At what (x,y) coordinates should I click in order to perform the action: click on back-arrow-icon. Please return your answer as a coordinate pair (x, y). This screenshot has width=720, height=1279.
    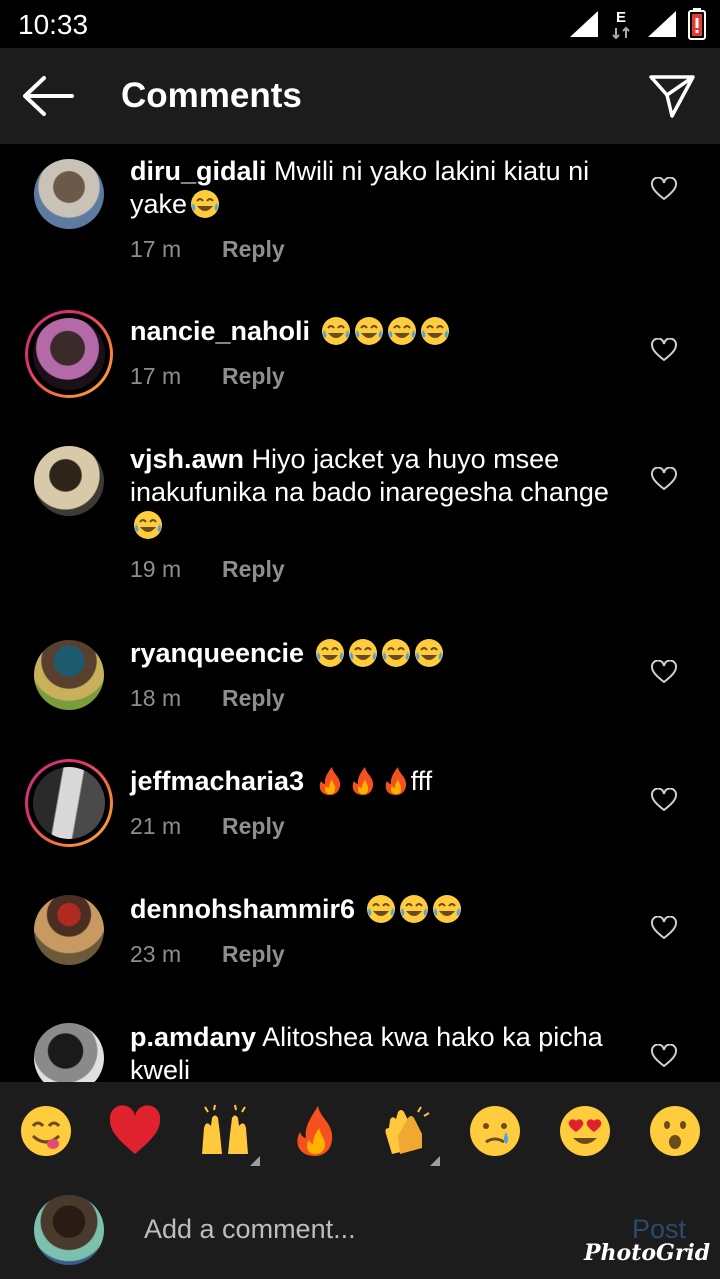
    Looking at the image, I should click on (48, 96).